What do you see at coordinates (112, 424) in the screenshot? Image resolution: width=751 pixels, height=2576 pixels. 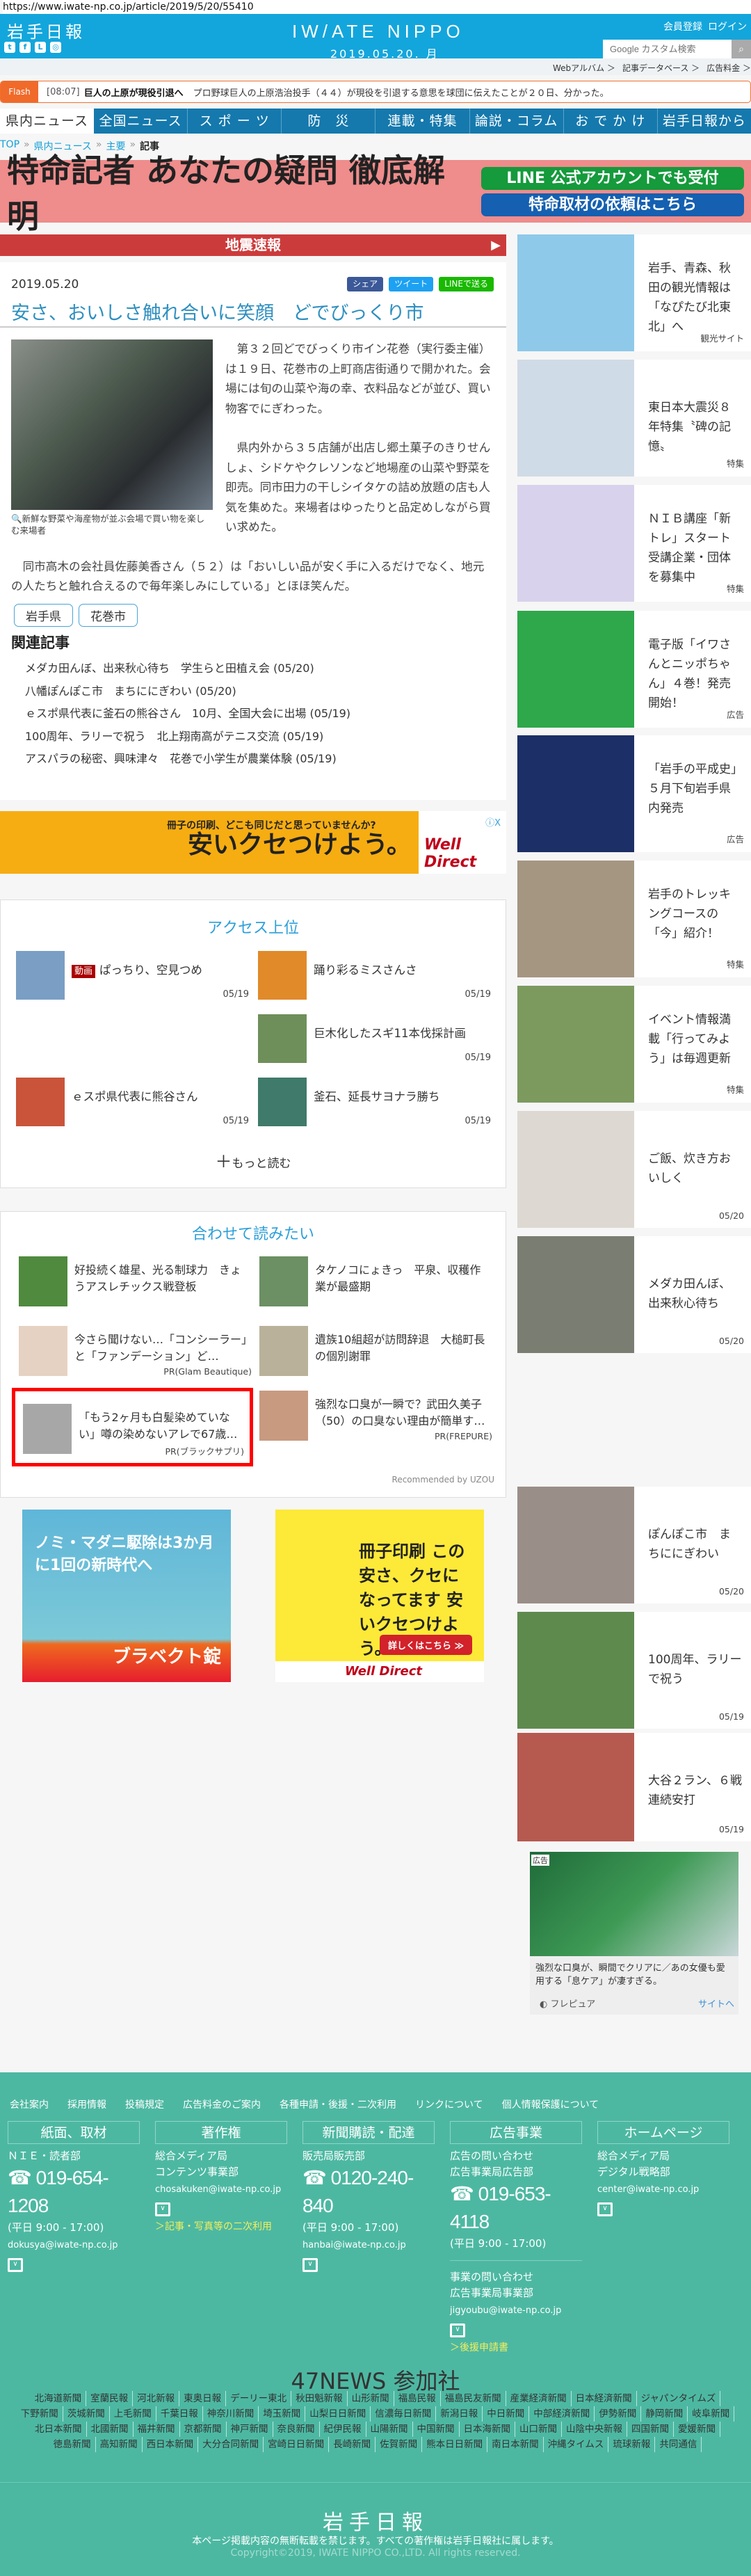 I see `photo-image` at bounding box center [112, 424].